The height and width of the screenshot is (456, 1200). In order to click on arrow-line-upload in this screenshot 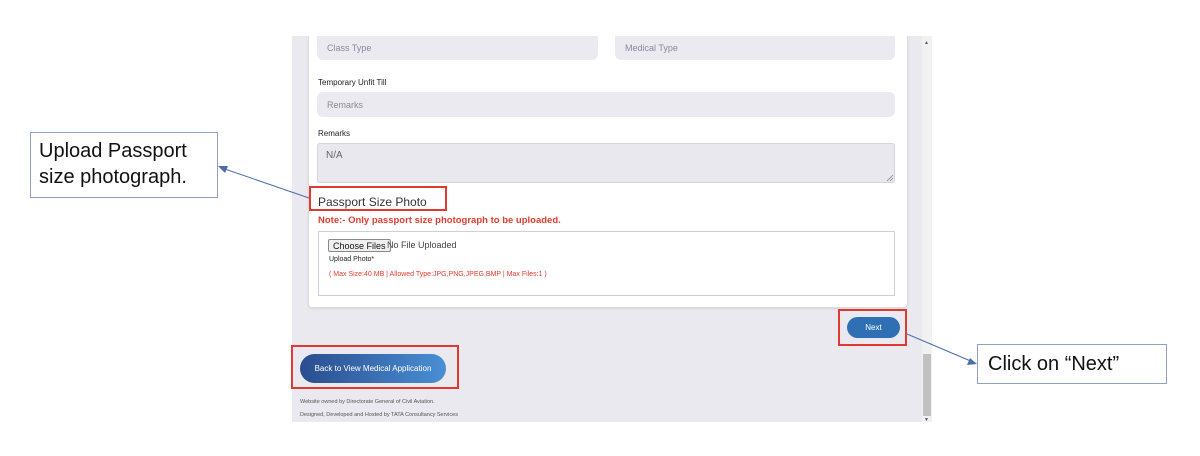, I will do `click(265, 183)`.